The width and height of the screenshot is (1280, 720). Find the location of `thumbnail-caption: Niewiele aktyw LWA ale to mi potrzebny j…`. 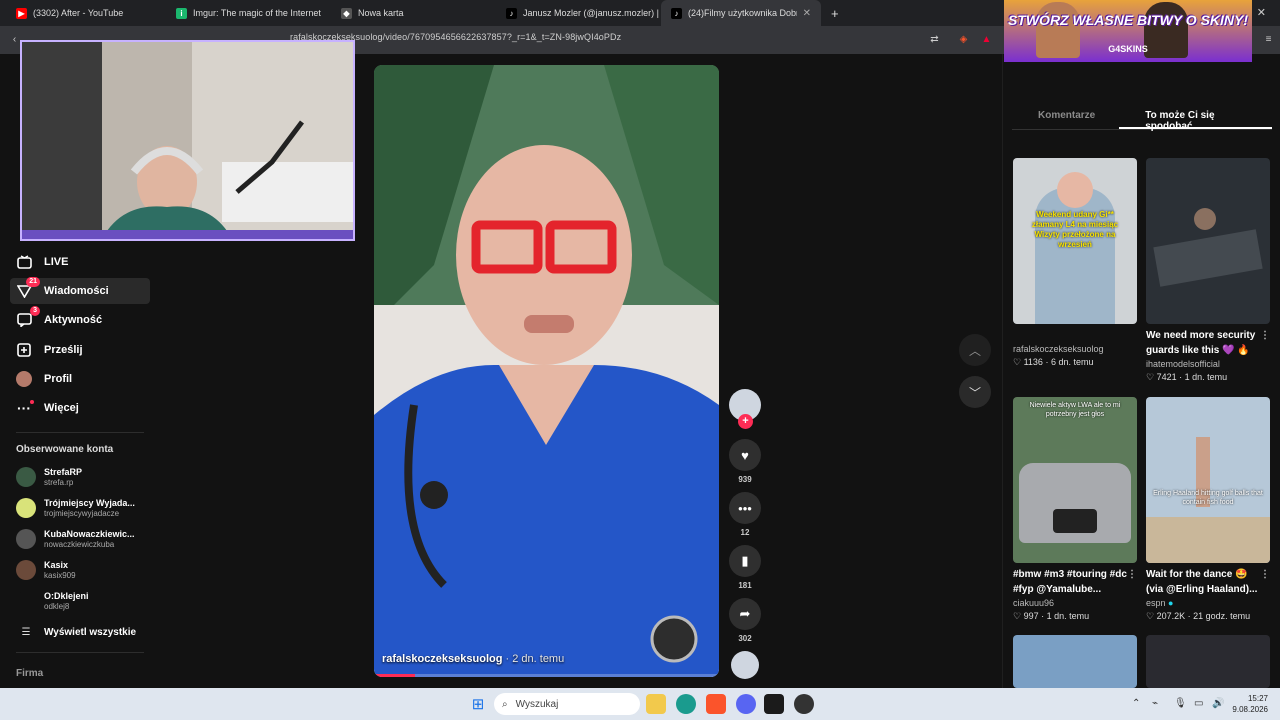

thumbnail-caption: Niewiele aktyw LWA ale to mi potrzebny j… is located at coordinates (1075, 410).